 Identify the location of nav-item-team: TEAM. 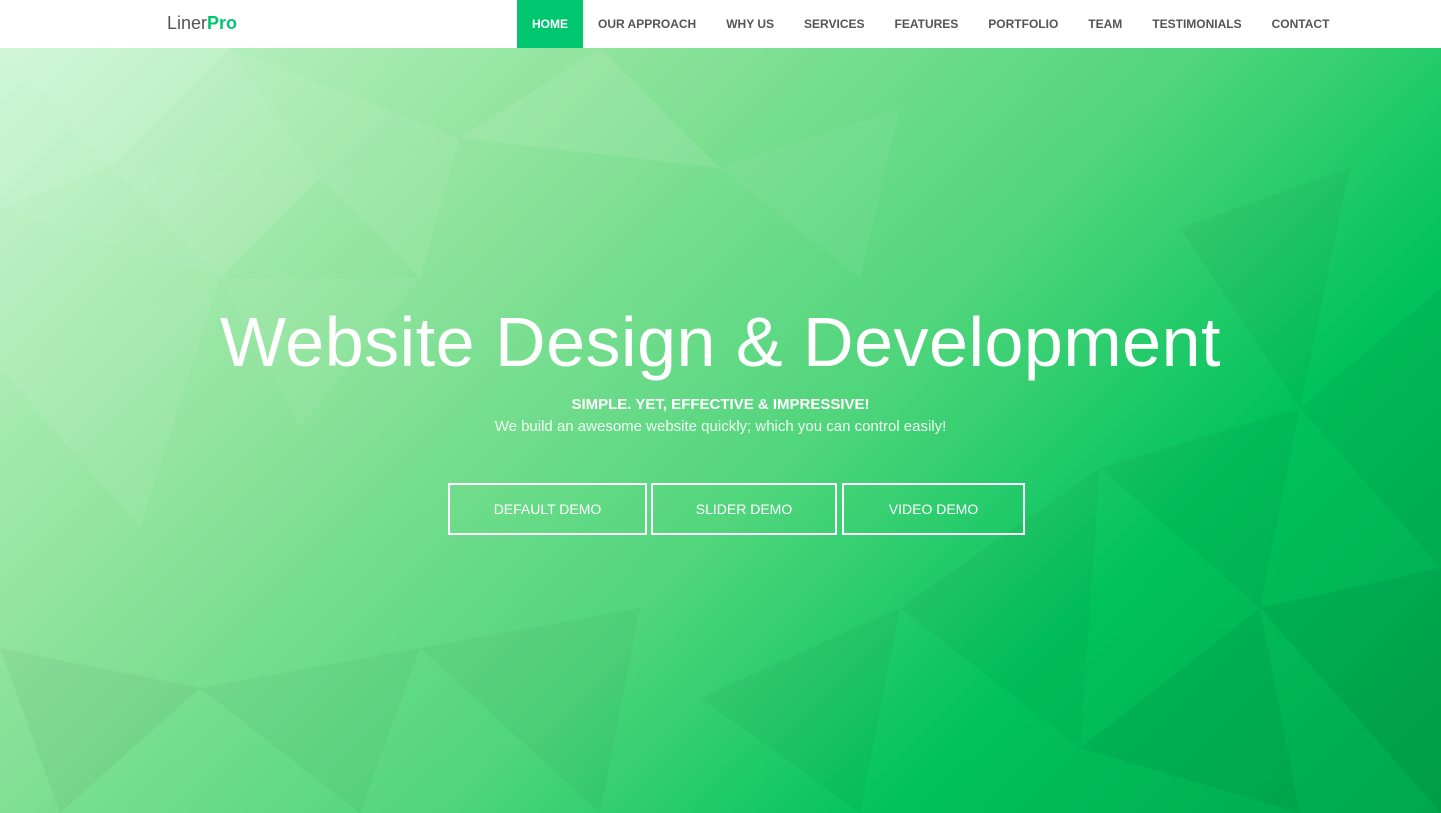
(1105, 24).